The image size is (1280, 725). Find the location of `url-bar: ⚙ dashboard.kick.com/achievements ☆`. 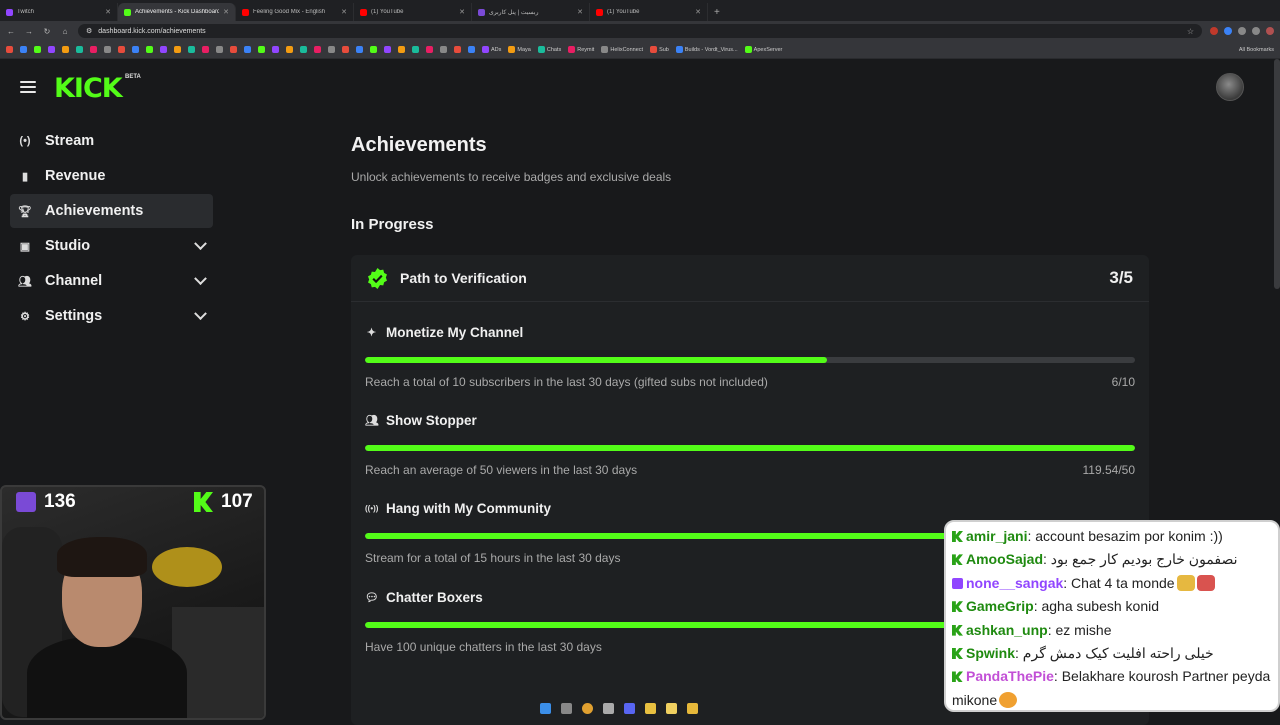

url-bar: ⚙ dashboard.kick.com/achievements ☆ is located at coordinates (640, 31).